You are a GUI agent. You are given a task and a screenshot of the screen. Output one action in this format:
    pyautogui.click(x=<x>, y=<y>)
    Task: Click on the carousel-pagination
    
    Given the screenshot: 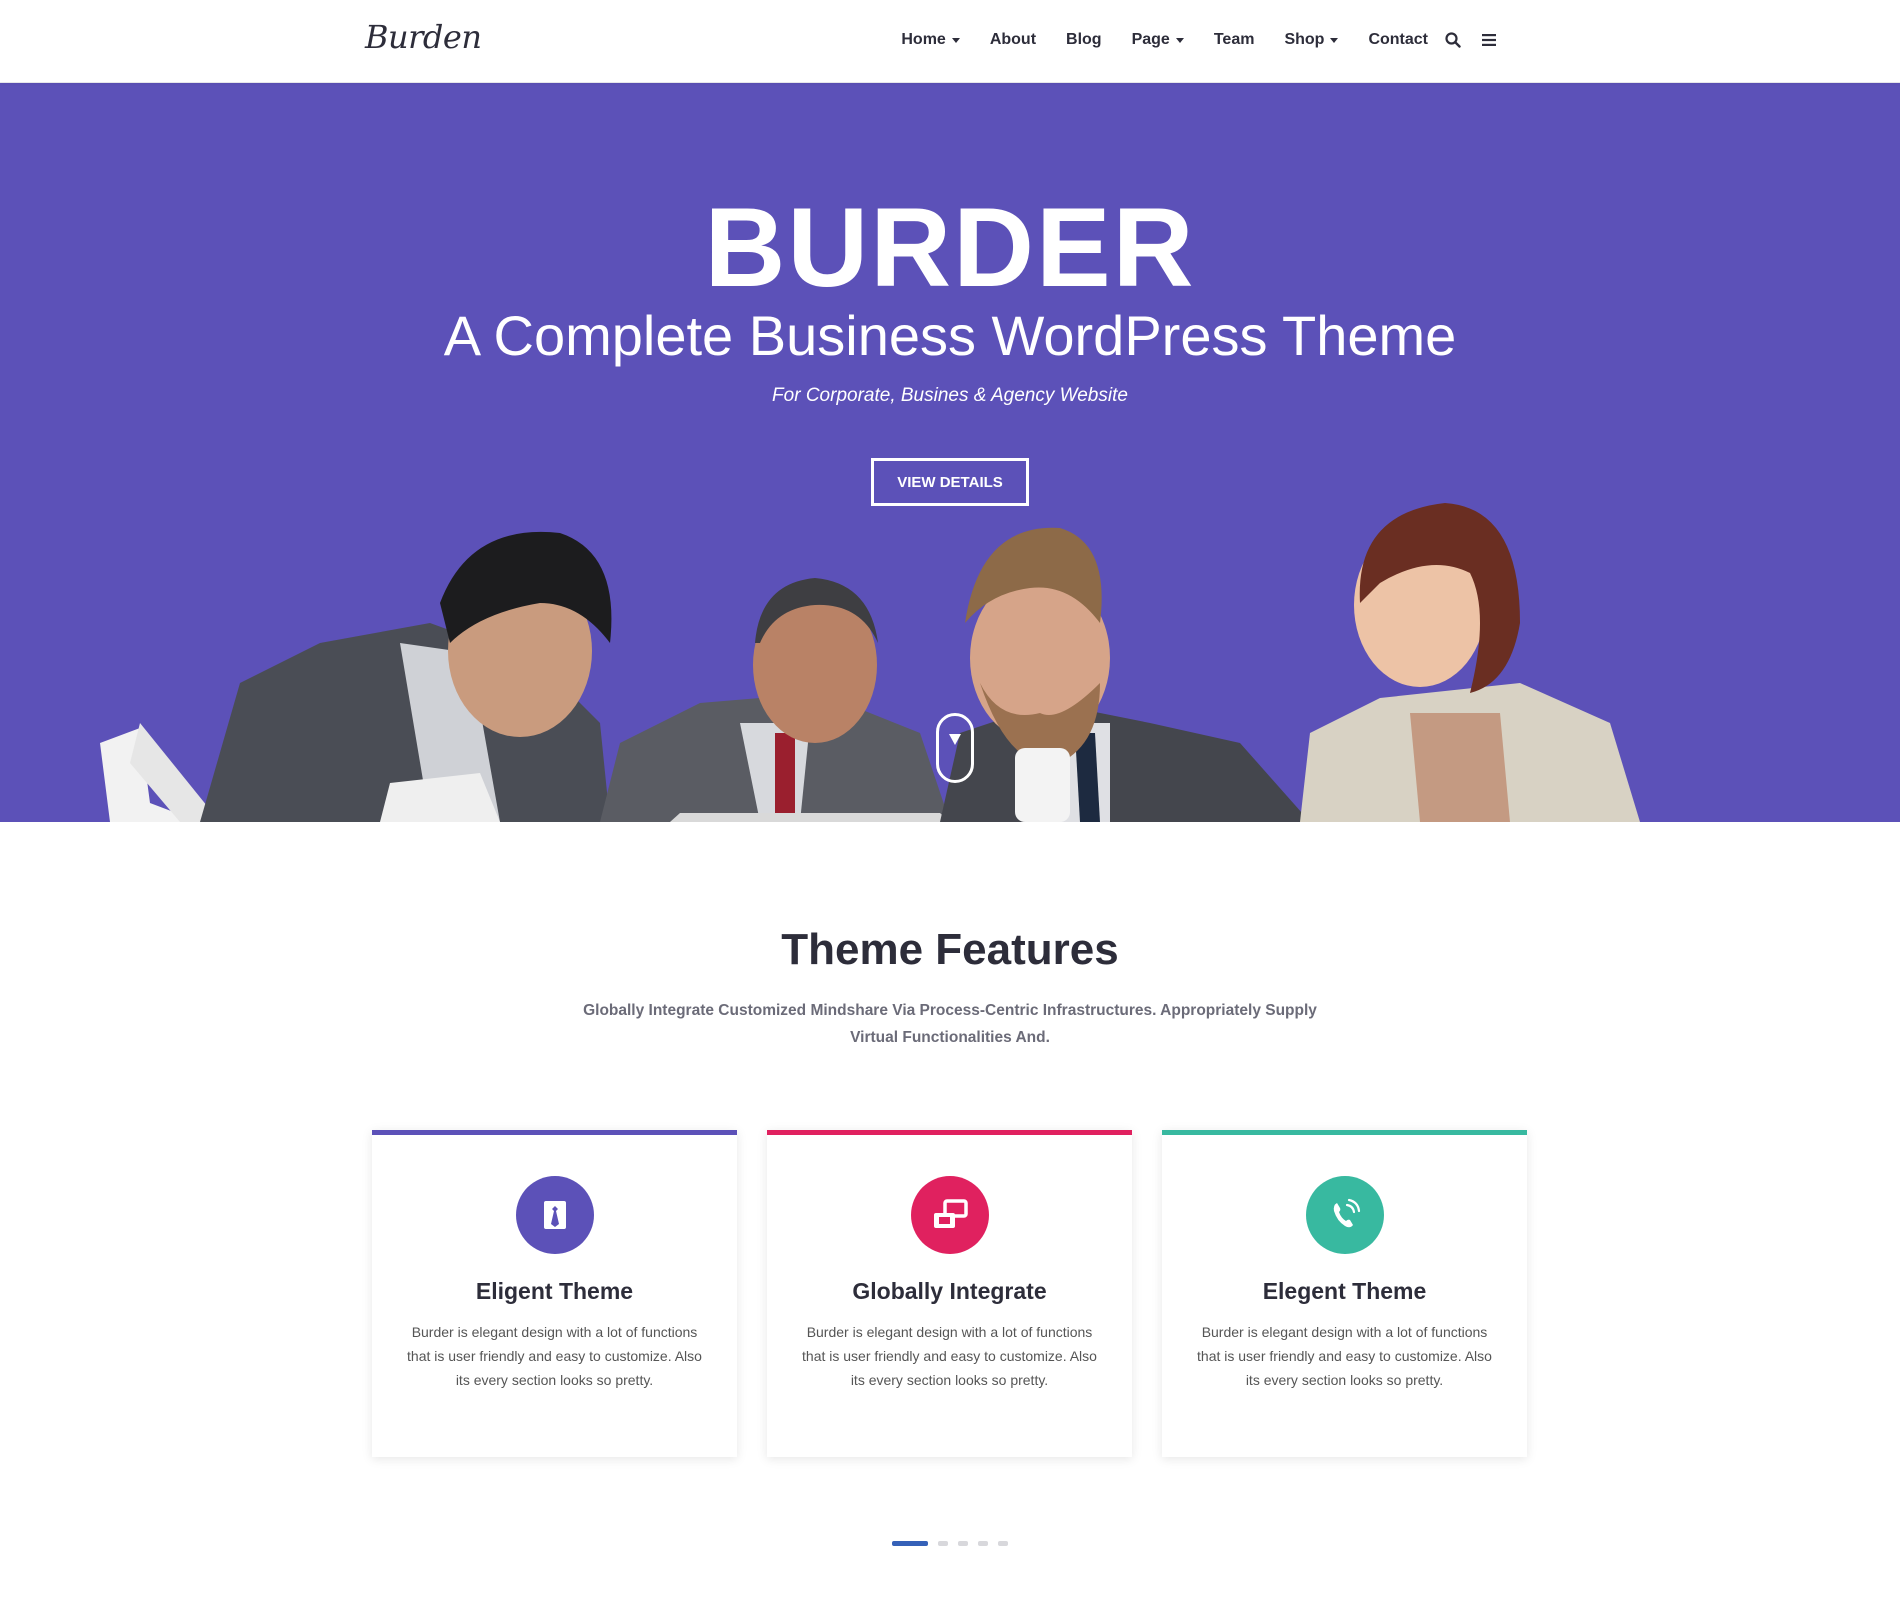 What is the action you would take?
    pyautogui.click(x=955, y=1543)
    